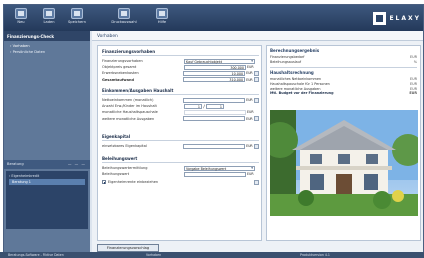 Image resolution: width=424 pixels, height=258 pixels. I want to click on equity-input, so click(214, 146).